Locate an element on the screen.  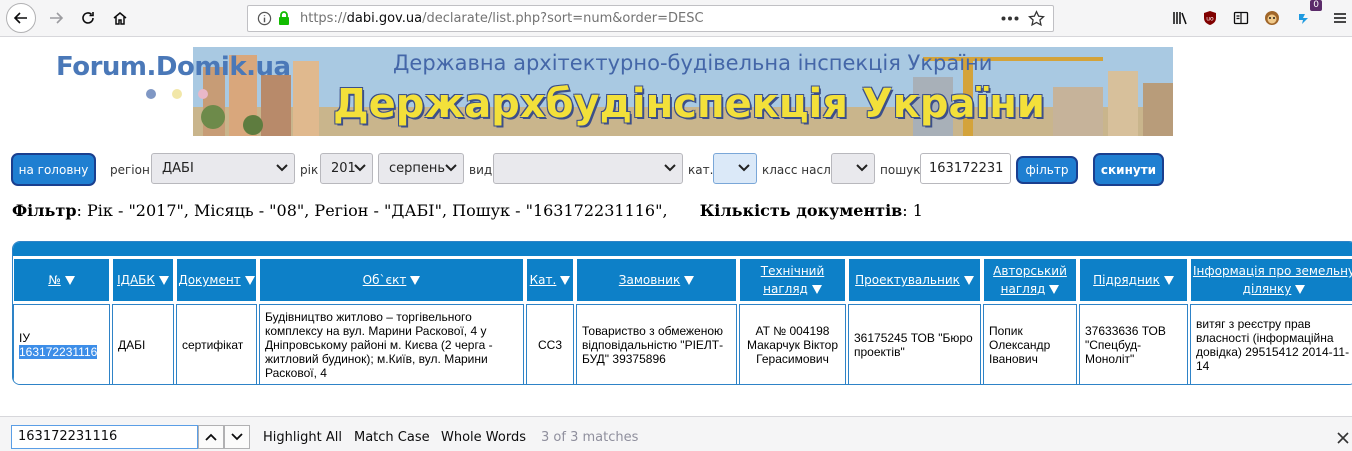
type-select is located at coordinates (588, 168).